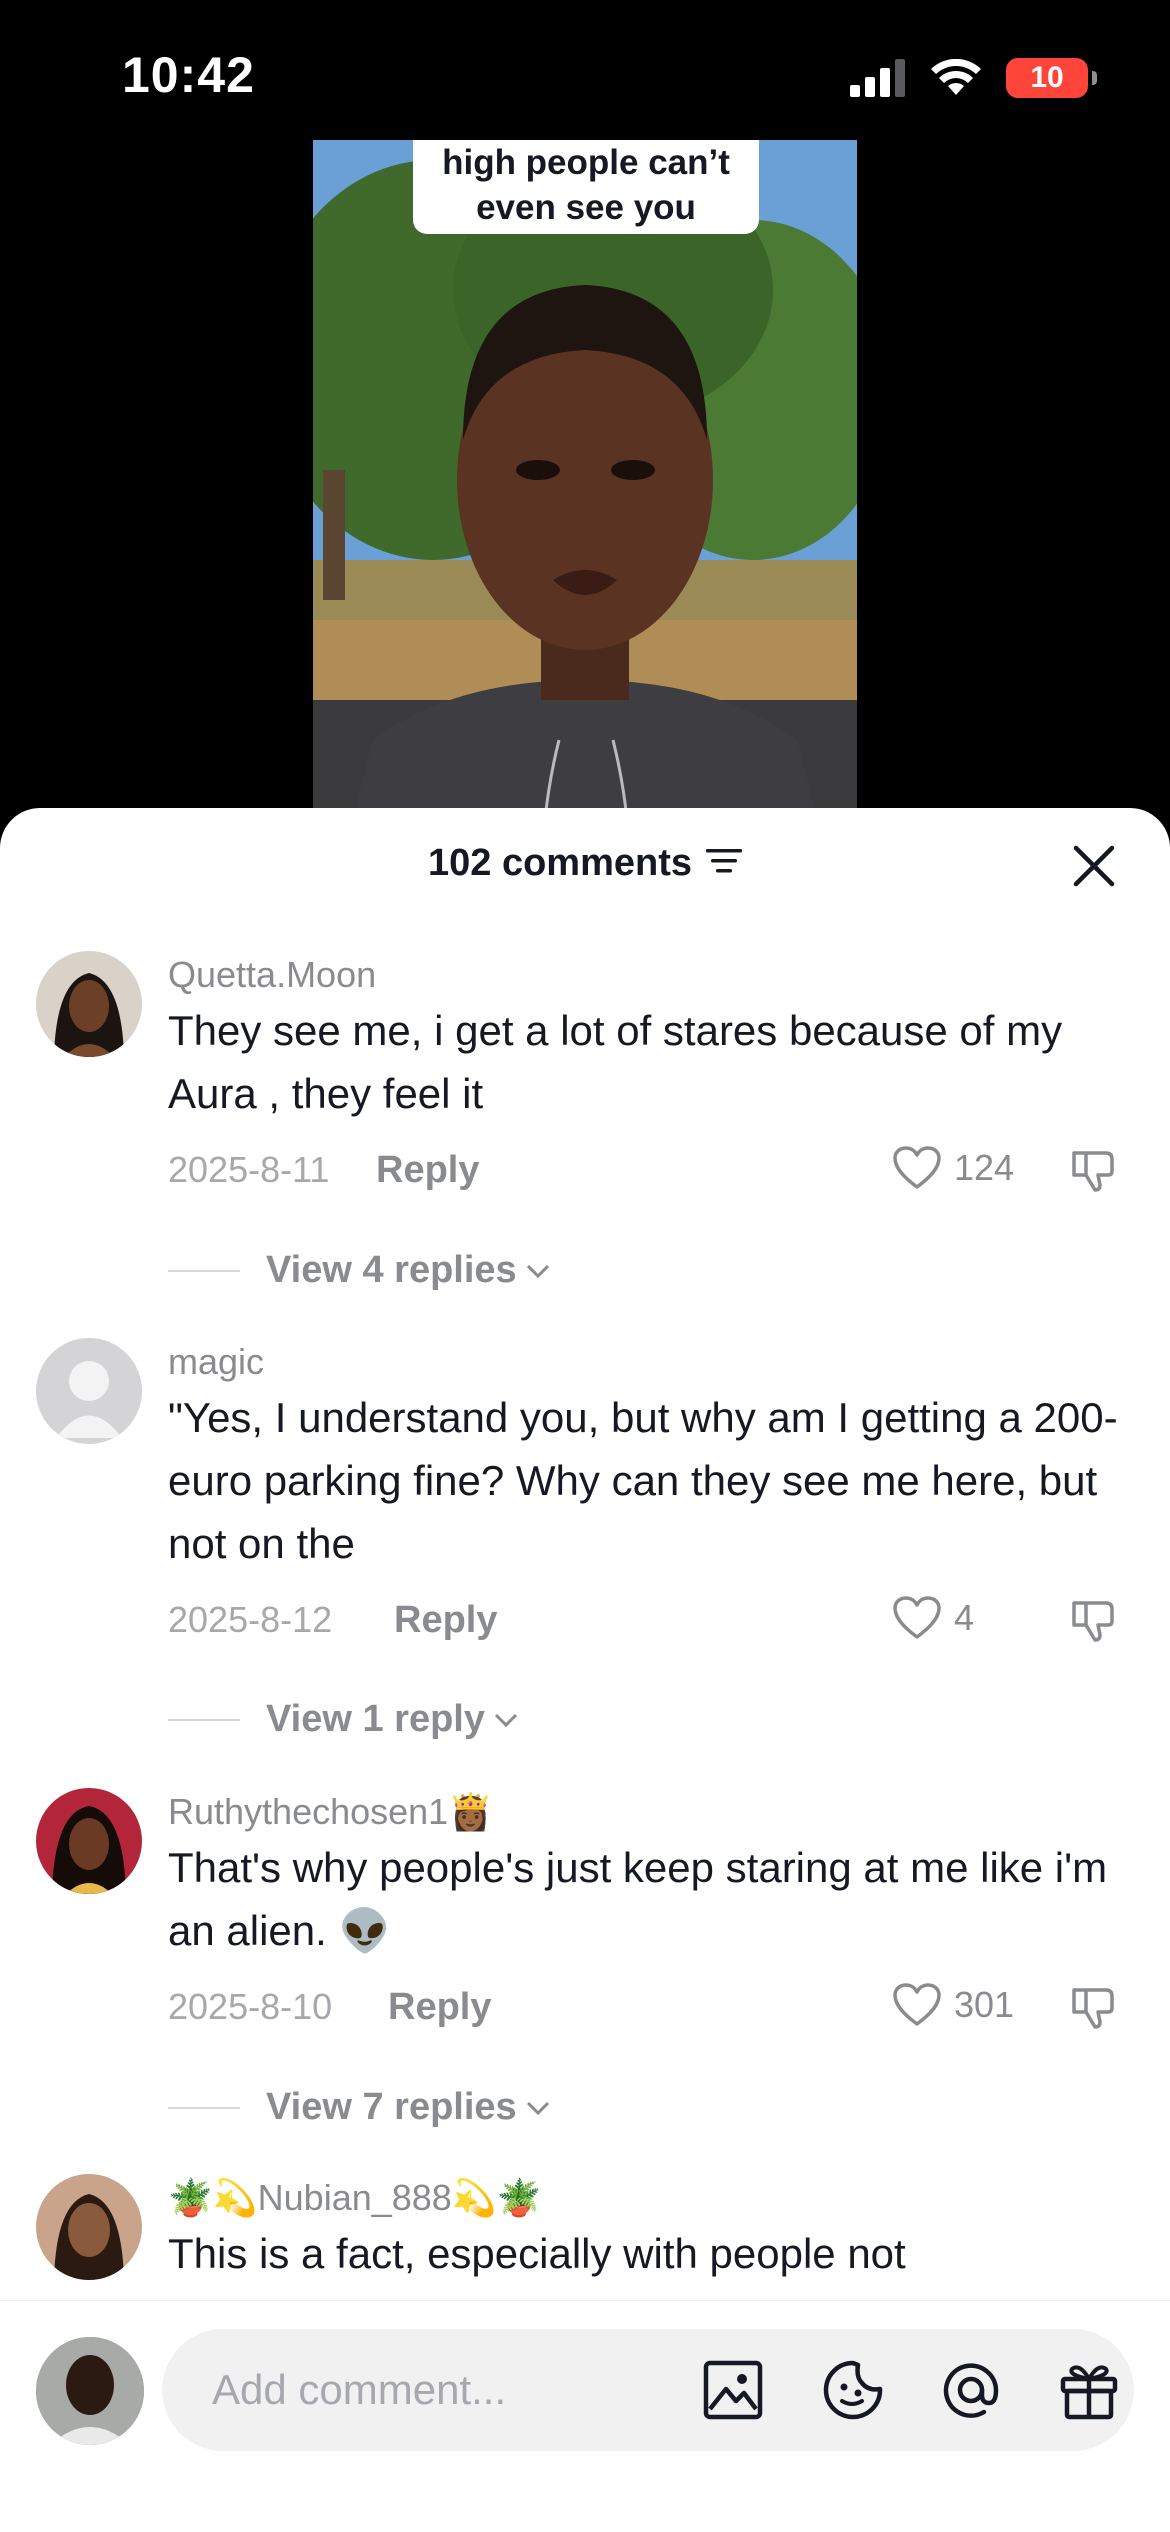 Image resolution: width=1170 pixels, height=2532 pixels. I want to click on battery-indicator: 10, so click(1051, 78).